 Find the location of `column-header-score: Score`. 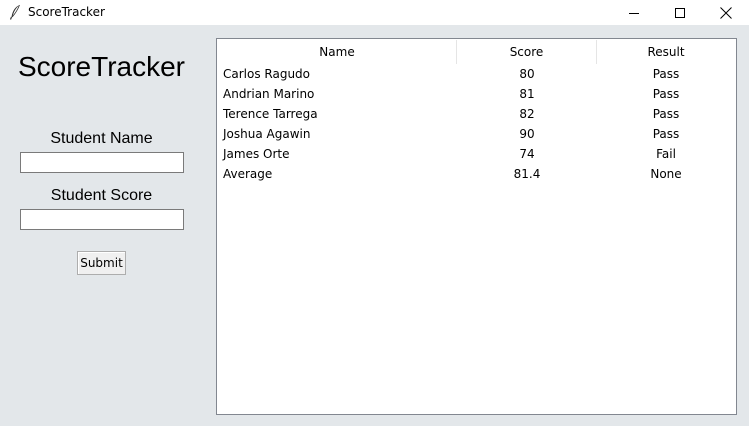

column-header-score: Score is located at coordinates (527, 52).